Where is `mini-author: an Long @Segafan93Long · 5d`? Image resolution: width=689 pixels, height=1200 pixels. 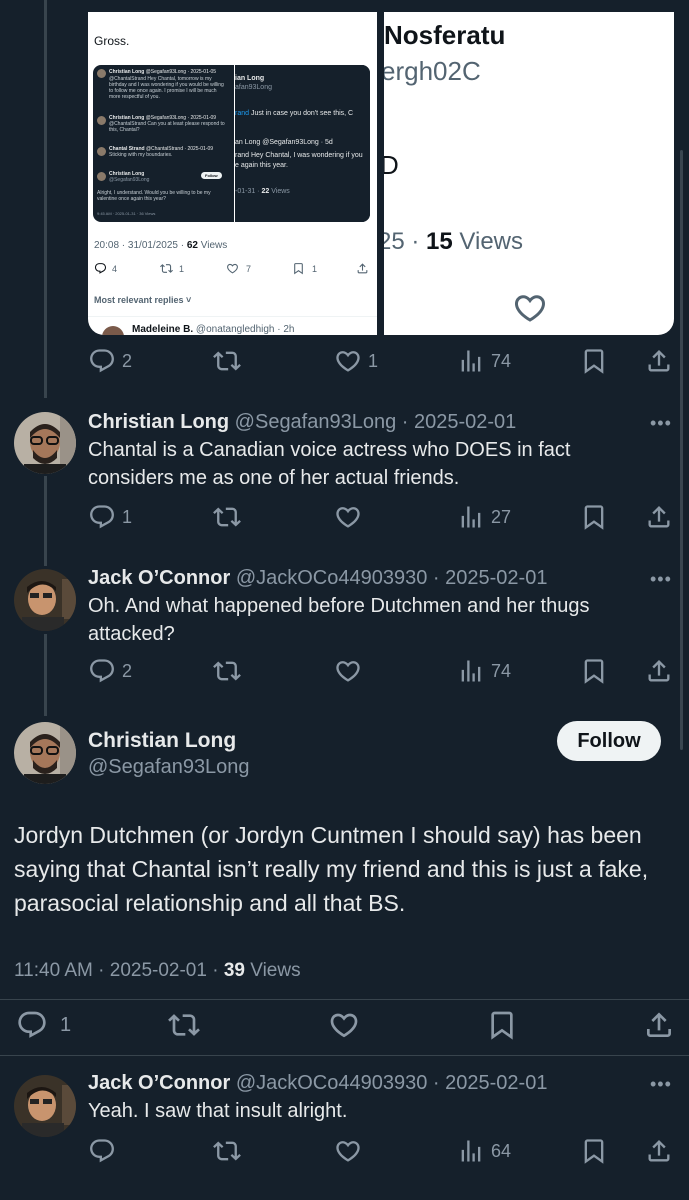 mini-author: an Long @Segafan93Long · 5d is located at coordinates (284, 142).